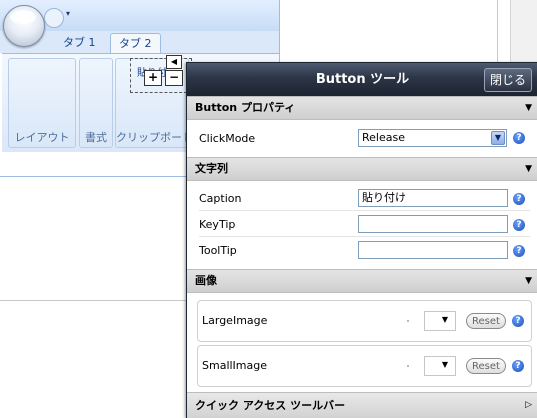  I want to click on panel-header: Button ツール 閉じる, so click(362, 79).